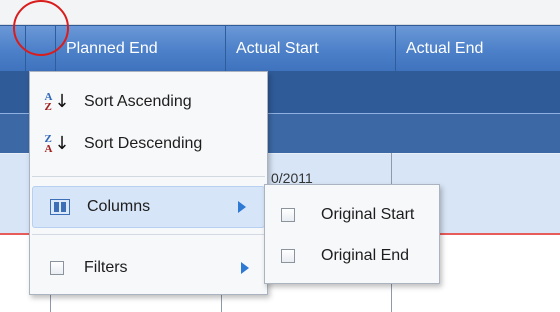 This screenshot has height=312, width=560. What do you see at coordinates (478, 48) in the screenshot?
I see `column-header-actual-end: Actual End` at bounding box center [478, 48].